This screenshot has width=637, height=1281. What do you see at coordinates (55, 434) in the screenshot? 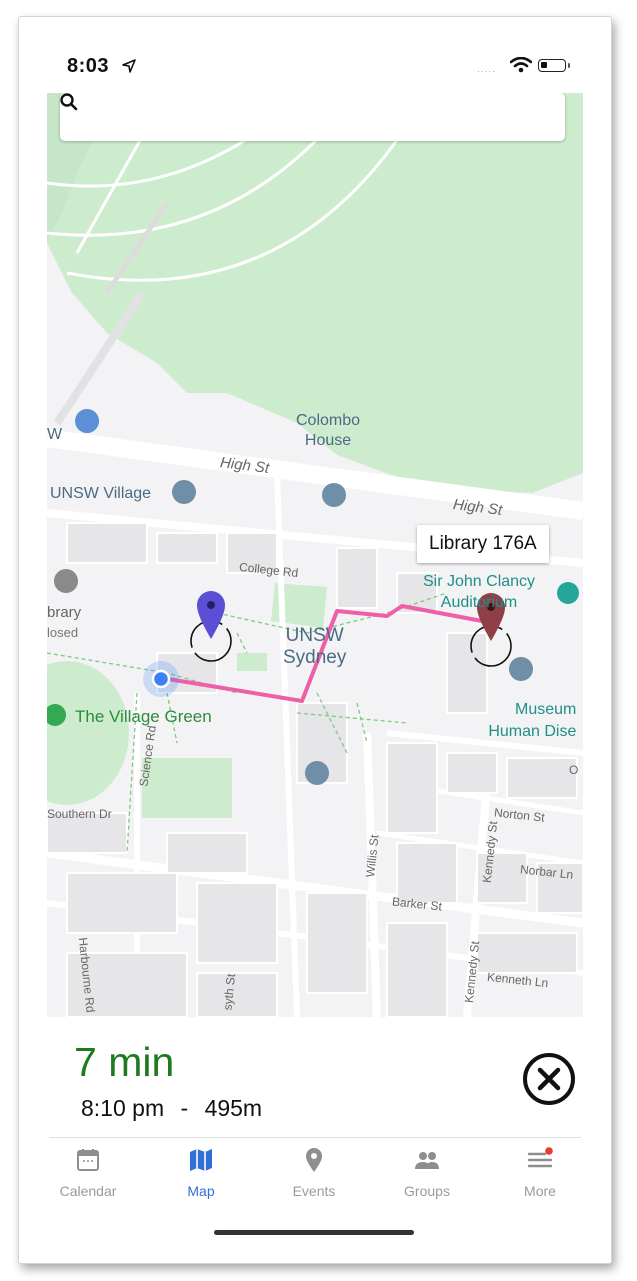
I see `map-label-w: W` at bounding box center [55, 434].